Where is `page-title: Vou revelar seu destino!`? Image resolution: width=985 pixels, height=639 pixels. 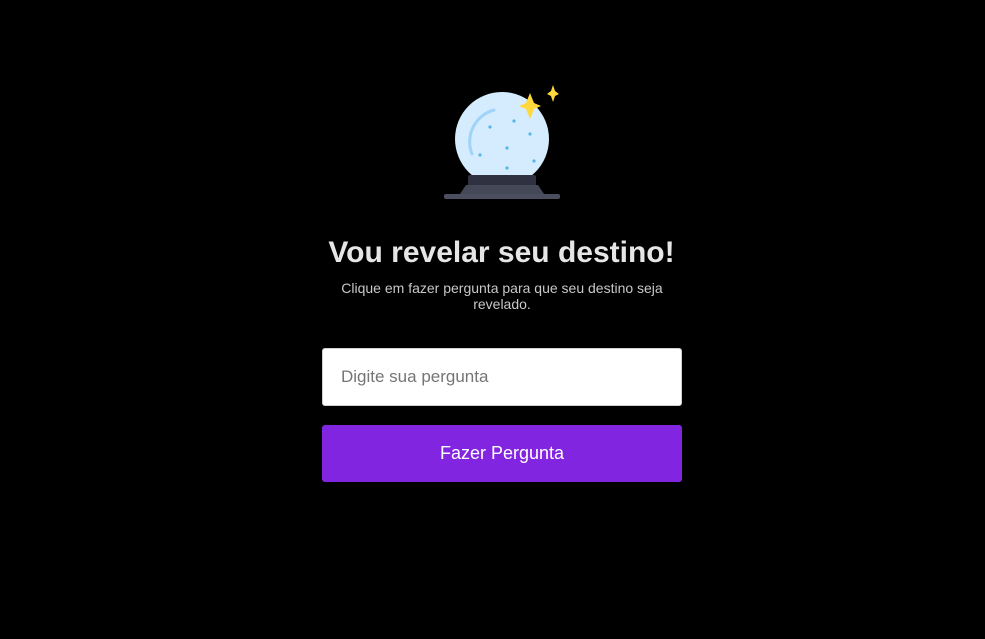 page-title: Vou revelar seu destino! is located at coordinates (501, 252).